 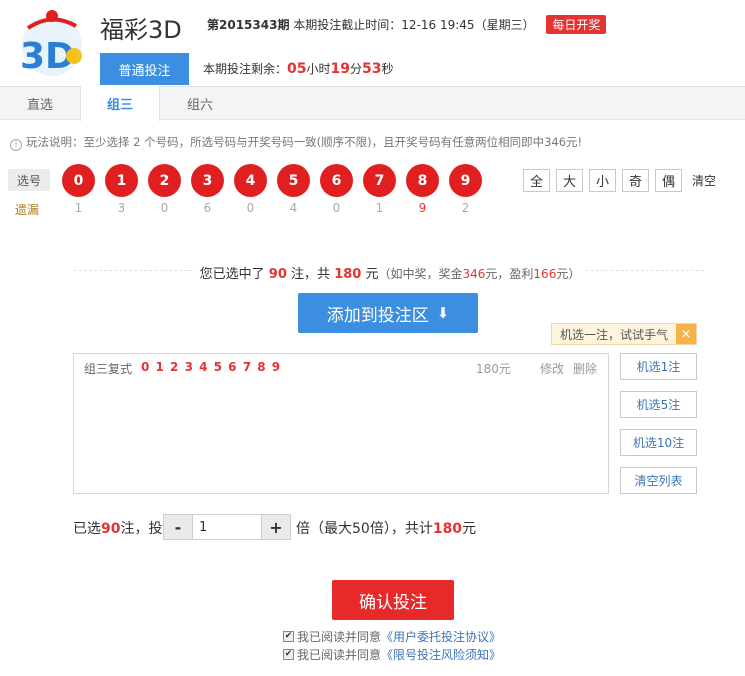 What do you see at coordinates (387, 69) in the screenshot?
I see `countdown-seconds-unit: 秒` at bounding box center [387, 69].